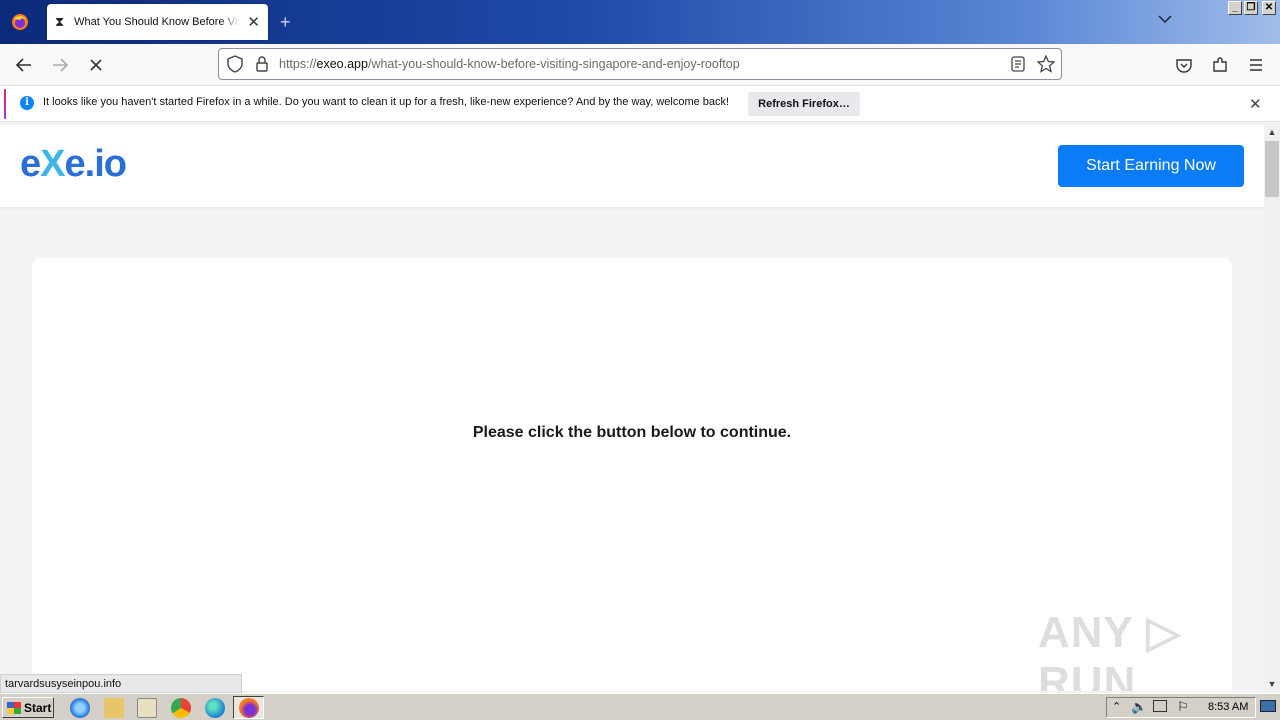 Image resolution: width=1280 pixels, height=720 pixels. Describe the element at coordinates (1269, 8) in the screenshot. I see `close-window-button: ✕` at that location.